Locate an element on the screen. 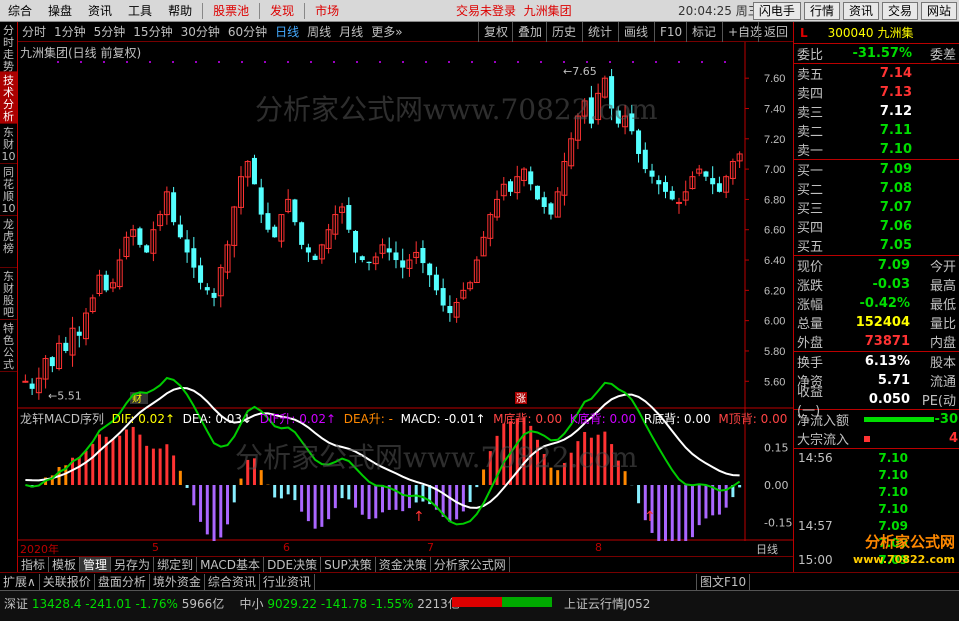 The image size is (959, 621). ext-f10-button: 图文F10 is located at coordinates (723, 581).